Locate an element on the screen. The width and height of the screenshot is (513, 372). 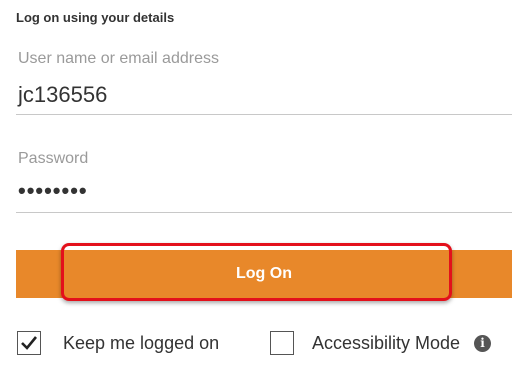
username-value: jc136556 is located at coordinates (62, 95).